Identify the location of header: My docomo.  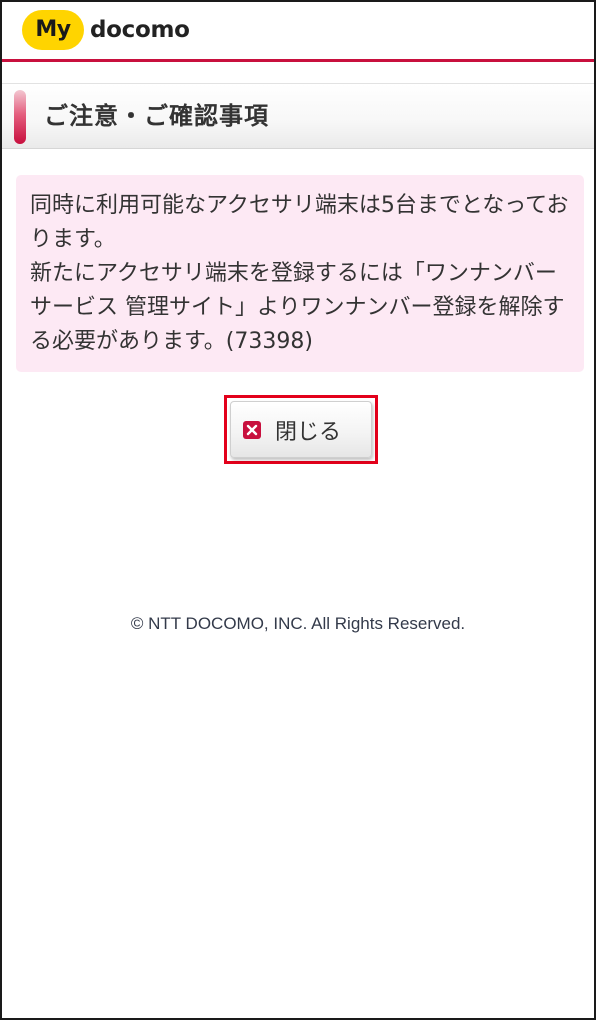
(298, 30).